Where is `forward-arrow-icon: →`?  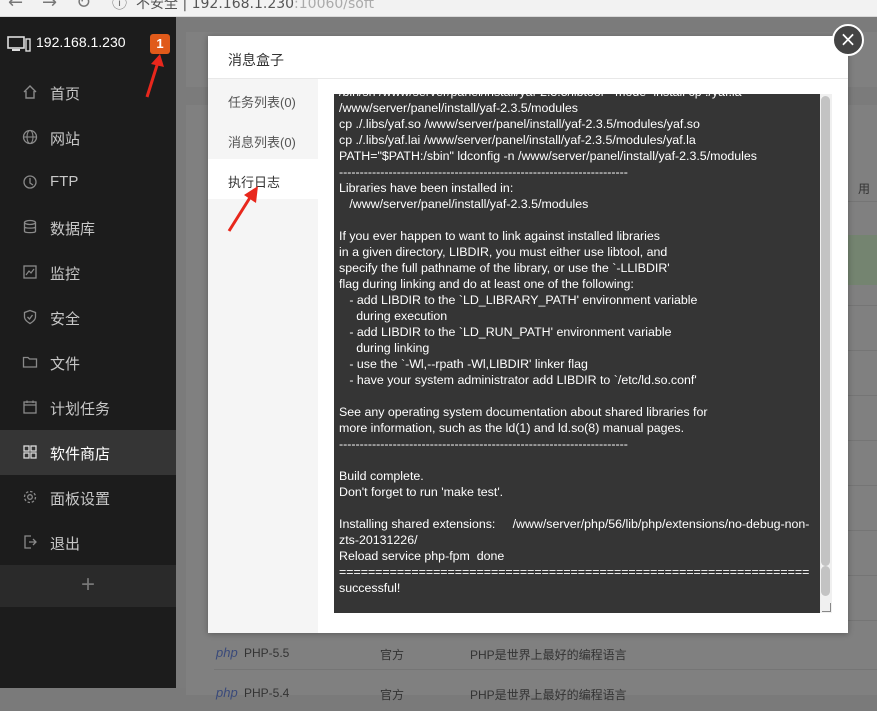 forward-arrow-icon: → is located at coordinates (49, 6).